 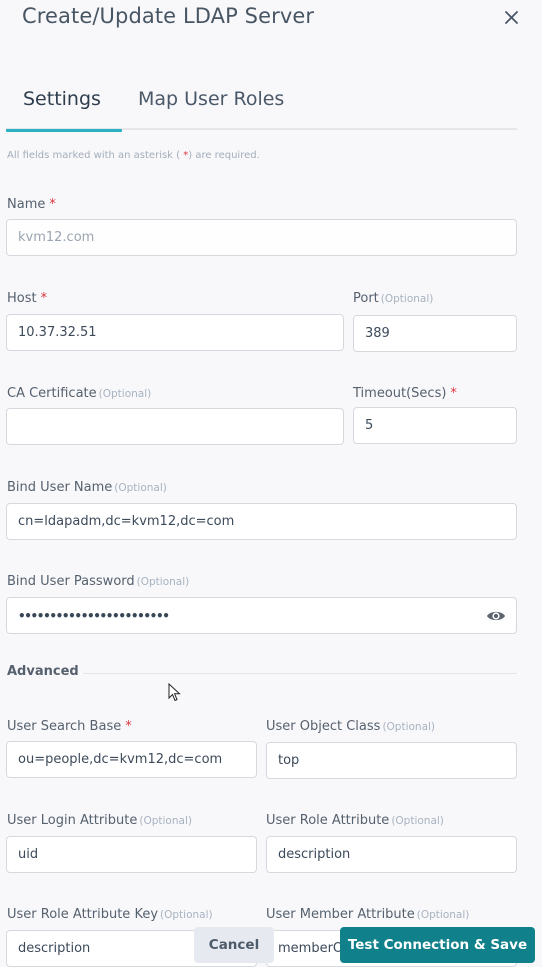 What do you see at coordinates (377, 333) in the screenshot?
I see `port-value: 389` at bounding box center [377, 333].